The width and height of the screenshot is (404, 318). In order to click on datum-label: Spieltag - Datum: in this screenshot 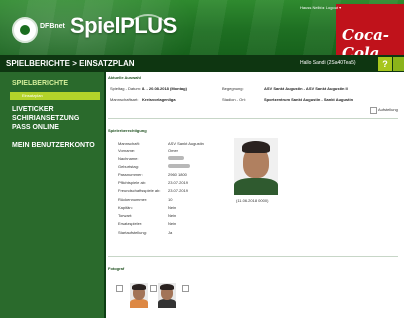, I will do `click(125, 88)`.